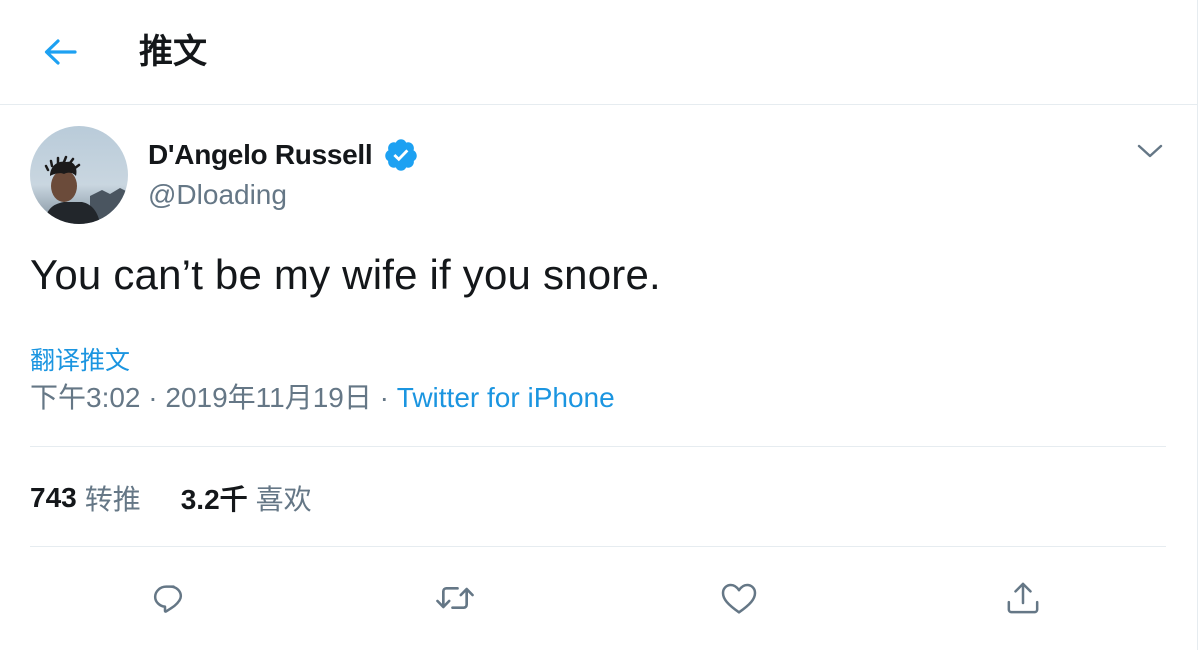 This screenshot has height=650, width=1200. I want to click on like-button, so click(739, 598).